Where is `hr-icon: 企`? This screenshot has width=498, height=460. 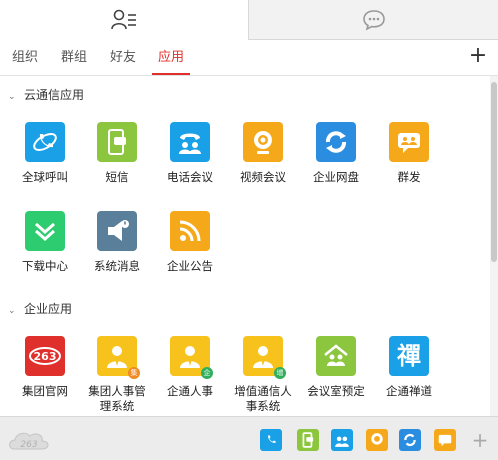
hr-icon: 企 is located at coordinates (191, 357).